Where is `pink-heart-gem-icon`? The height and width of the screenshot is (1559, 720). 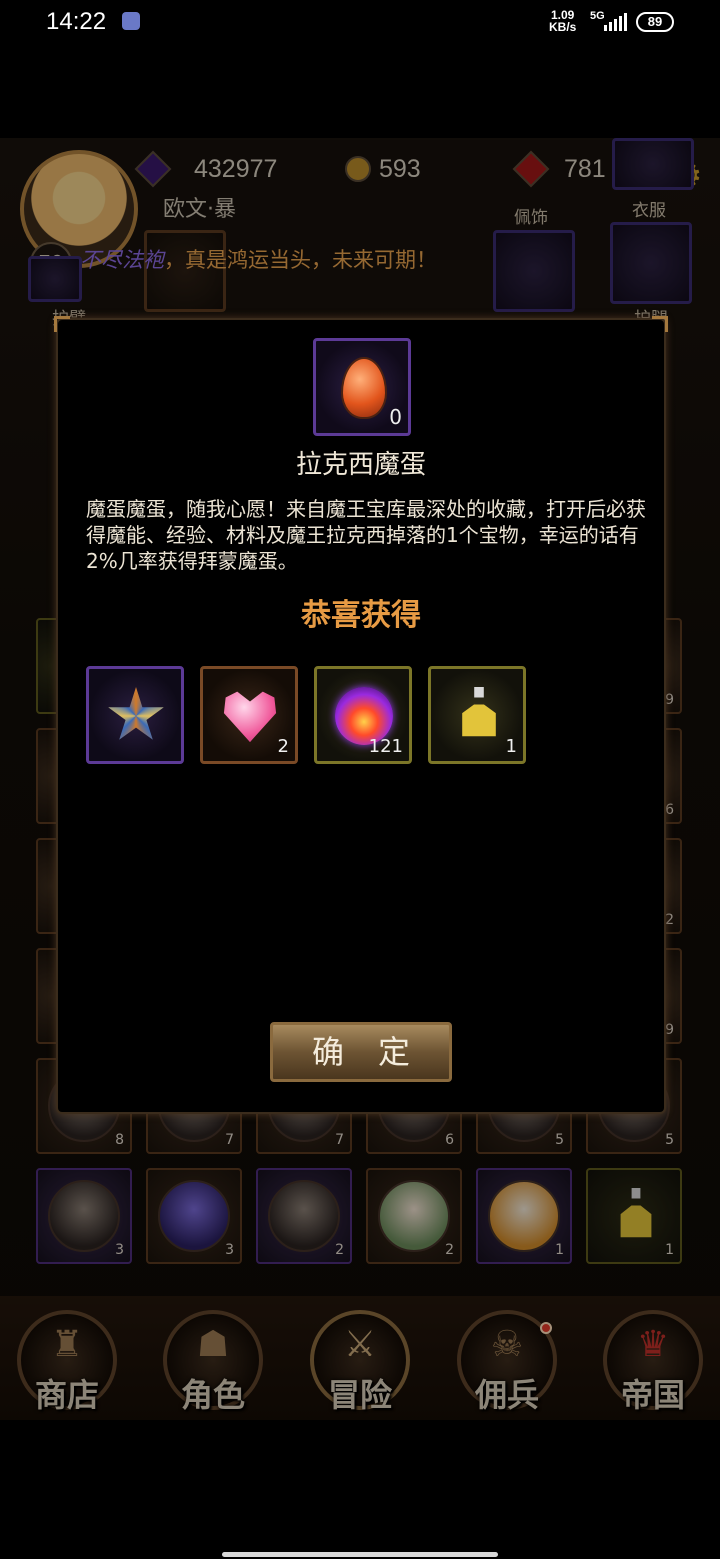
pink-heart-gem-icon is located at coordinates (250, 717).